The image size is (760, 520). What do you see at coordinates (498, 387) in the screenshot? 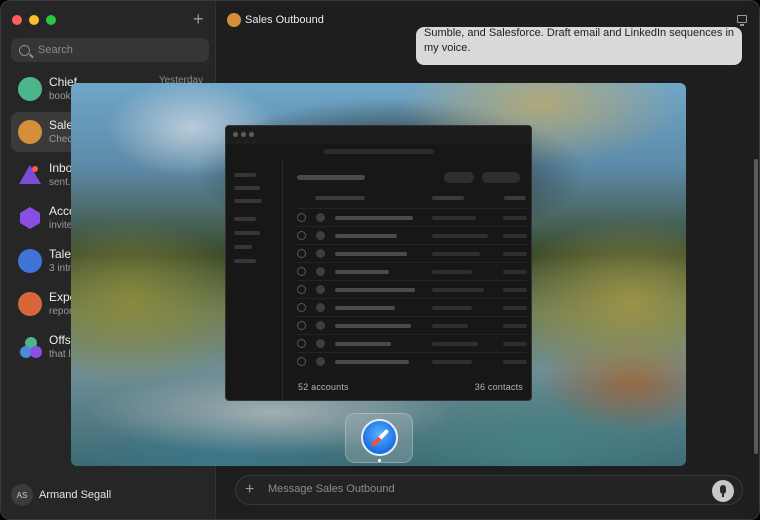
I see `contacts-count: 36 contacts` at bounding box center [498, 387].